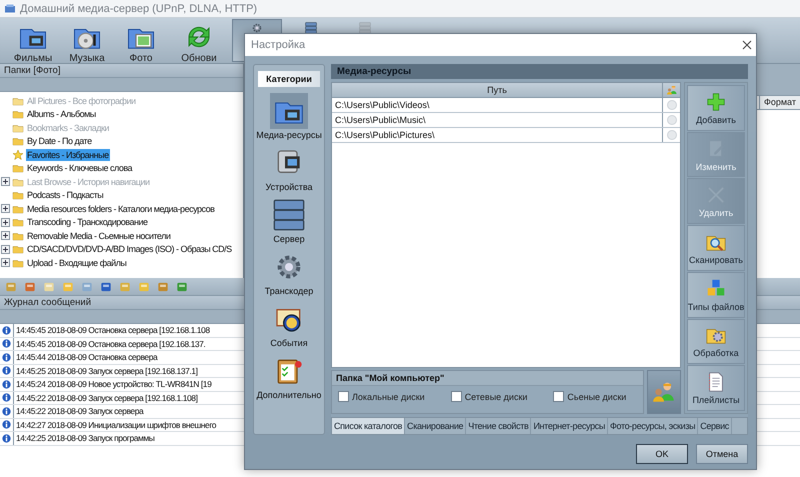 This screenshot has height=477, width=800. Describe the element at coordinates (289, 239) in the screenshot. I see `category-label: Сервер` at that location.